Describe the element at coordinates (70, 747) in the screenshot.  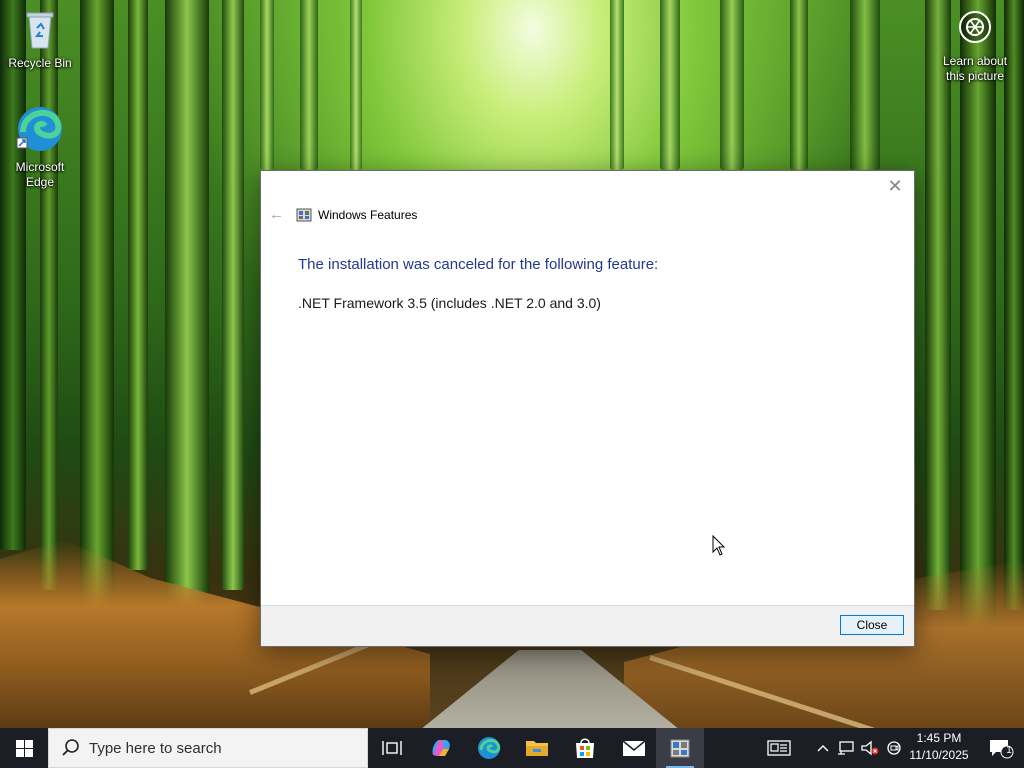
I see `search-icon` at that location.